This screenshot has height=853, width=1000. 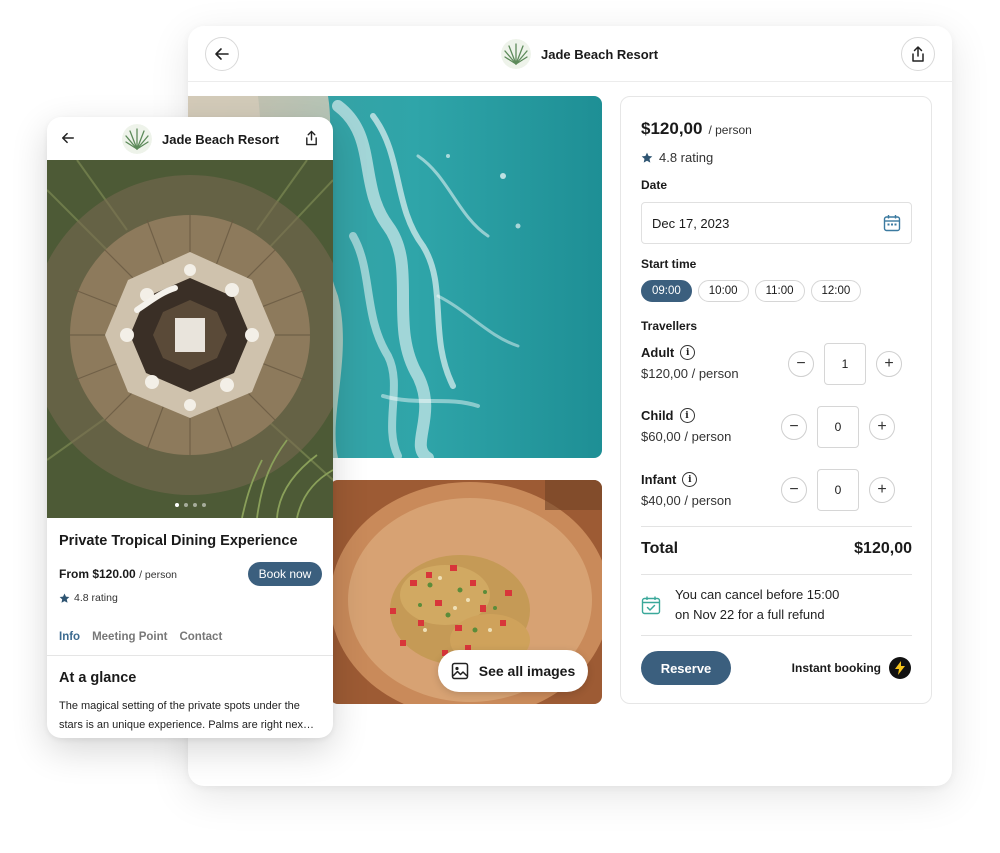 I want to click on mobile-brand-name: Jade Beach Resort, so click(x=221, y=139).